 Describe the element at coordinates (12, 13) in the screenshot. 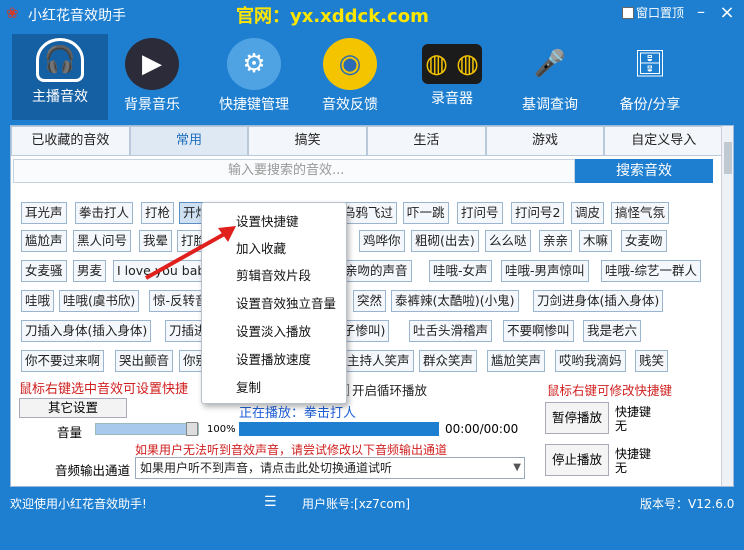

I see `flower-logo-icon: ❀` at that location.